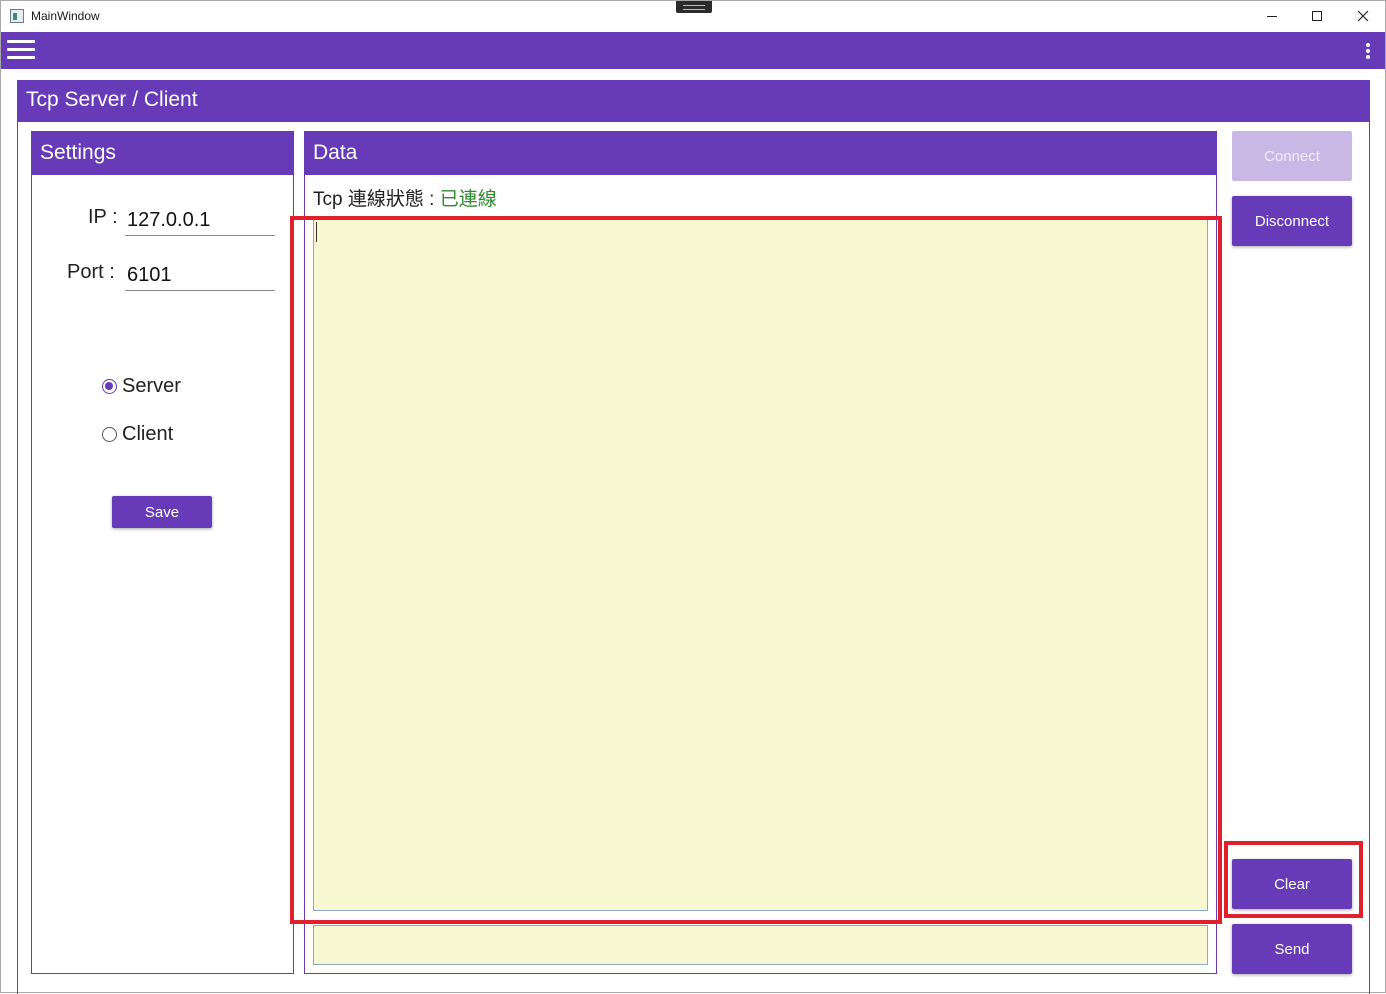  I want to click on send-button: Send, so click(1292, 949).